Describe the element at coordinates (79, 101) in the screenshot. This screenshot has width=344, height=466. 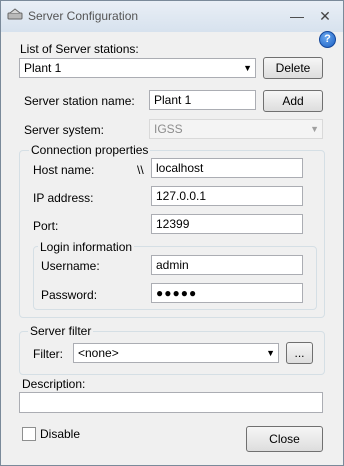
I see `station-name-label: Server station name:` at that location.